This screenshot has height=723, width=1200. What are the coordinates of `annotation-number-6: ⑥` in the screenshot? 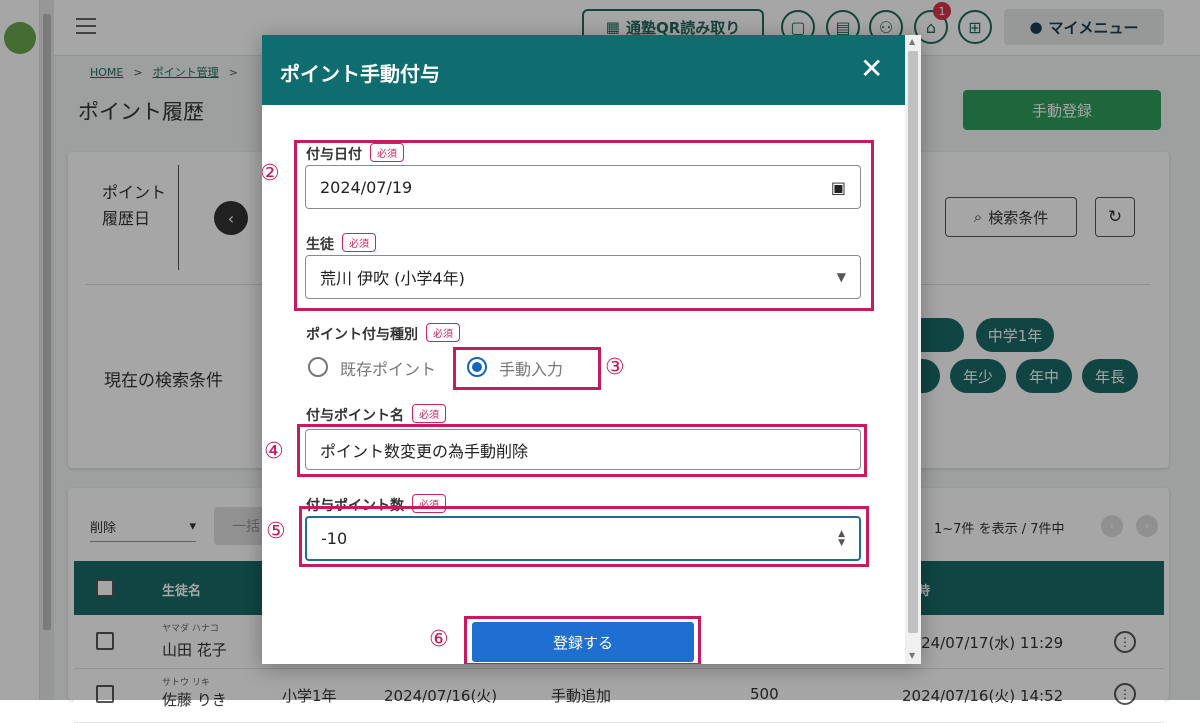 It's located at (439, 639).